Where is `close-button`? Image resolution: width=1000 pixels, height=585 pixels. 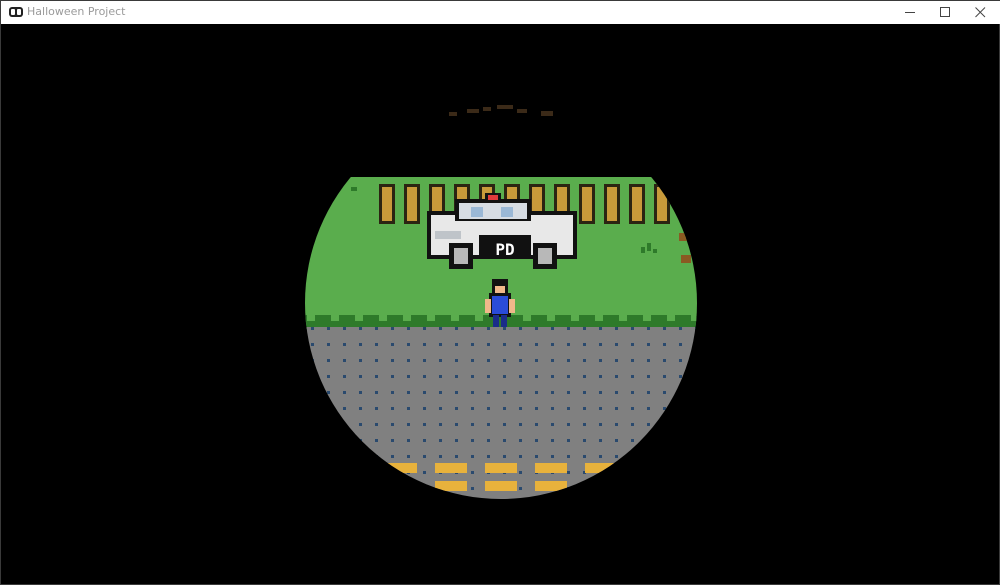
close-button is located at coordinates (980, 12).